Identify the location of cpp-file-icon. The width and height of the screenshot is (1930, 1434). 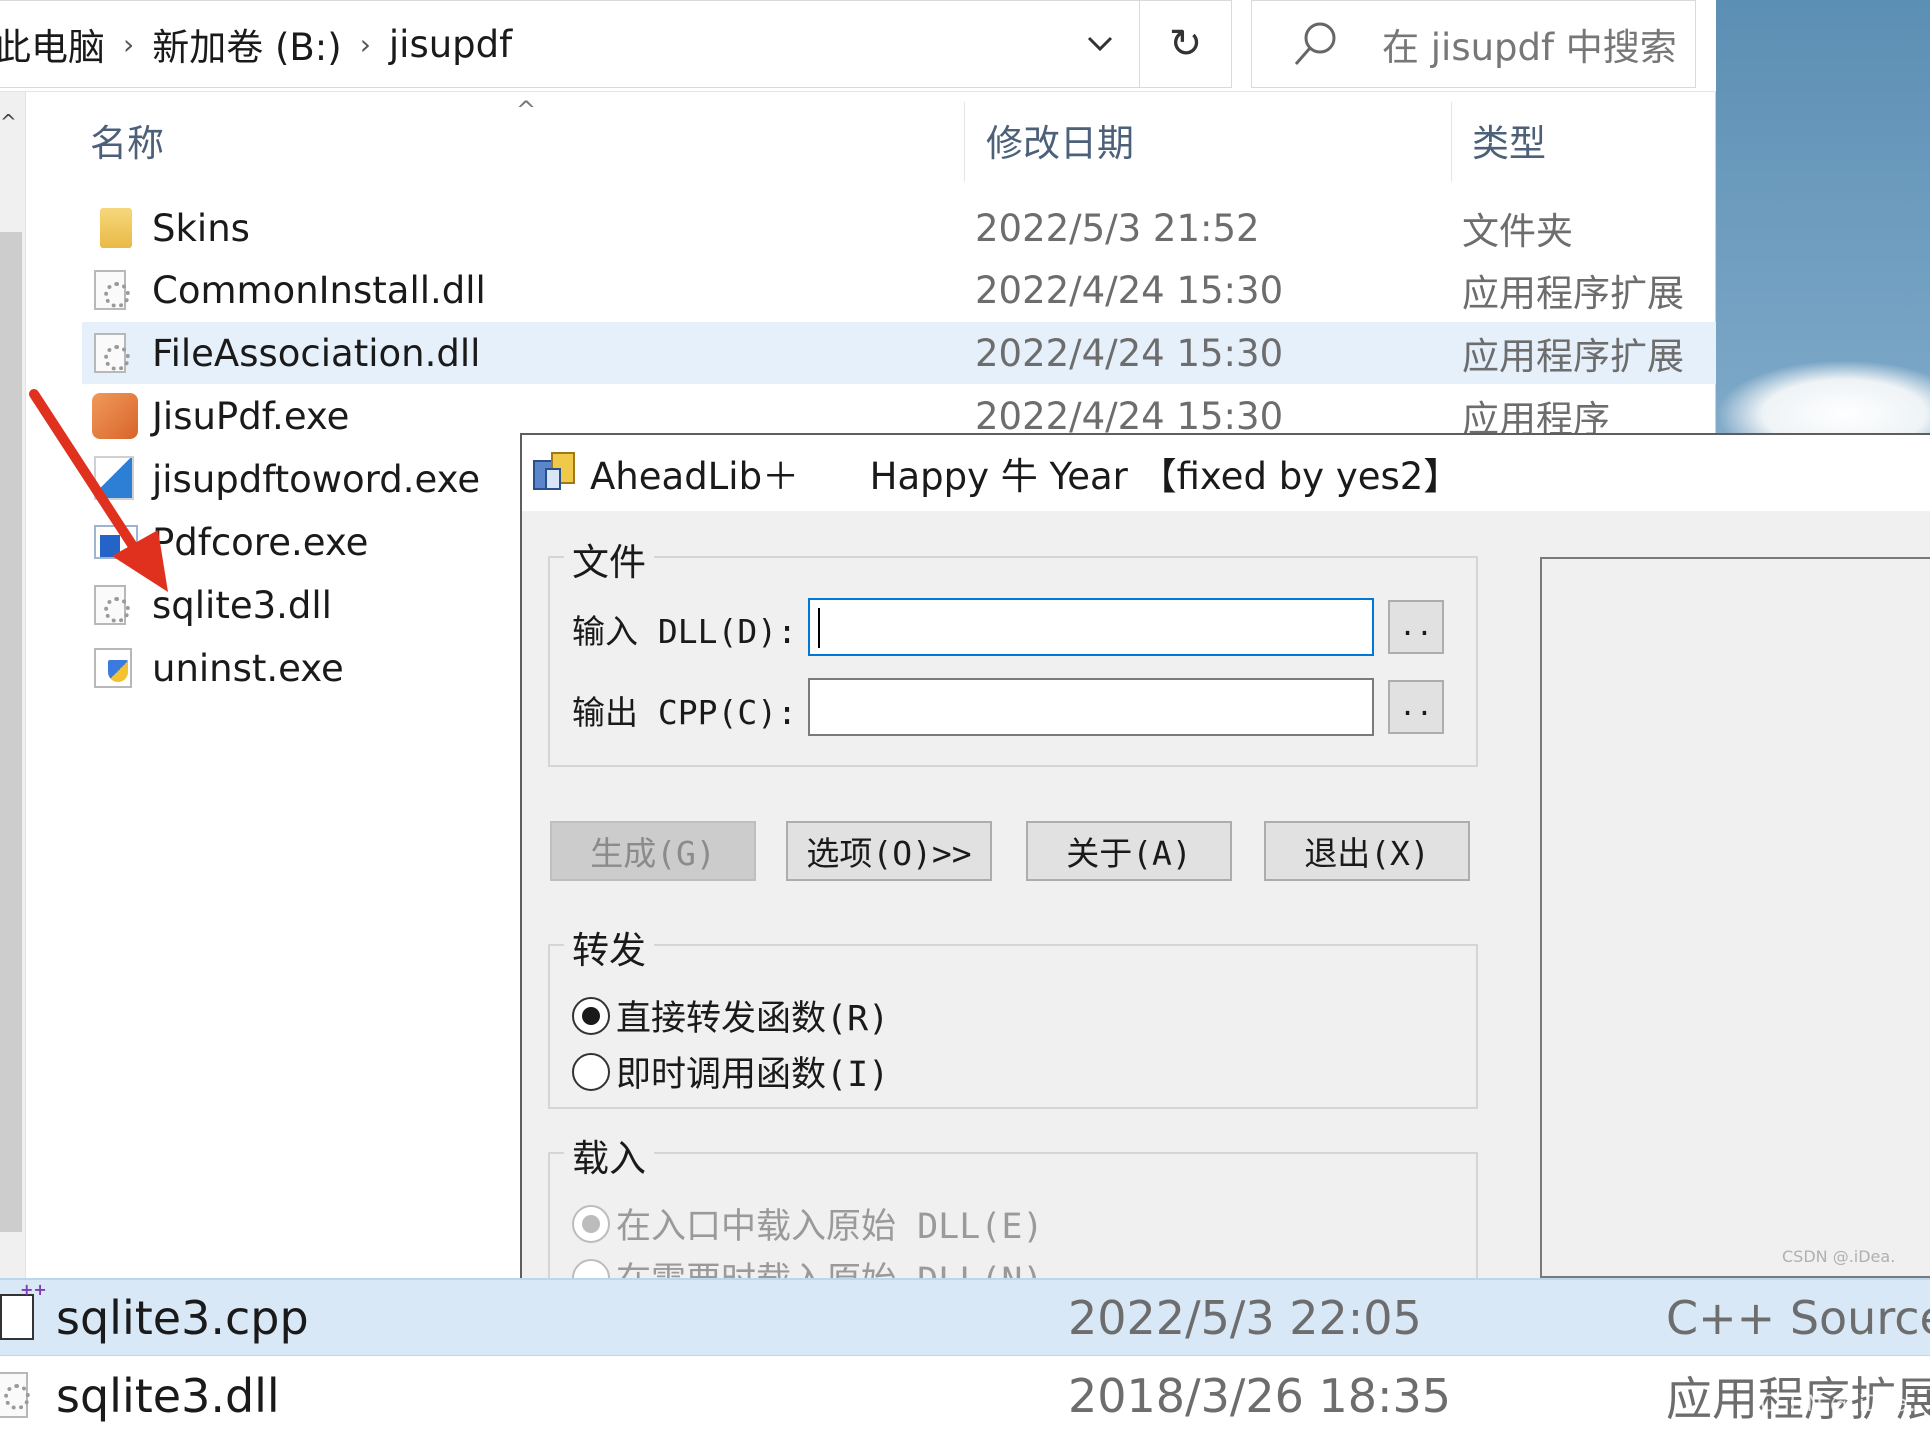
(23, 1310).